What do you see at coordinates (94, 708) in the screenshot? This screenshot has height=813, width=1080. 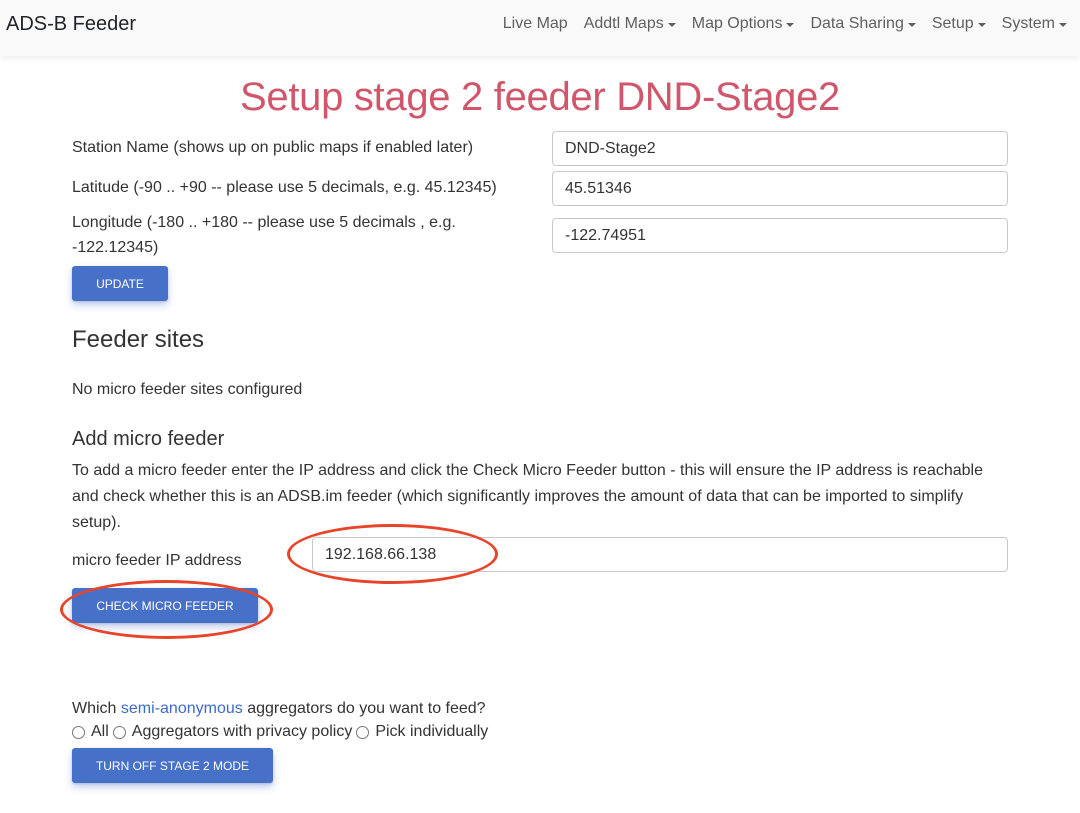 I see `aggregators-question-prefix: Which` at bounding box center [94, 708].